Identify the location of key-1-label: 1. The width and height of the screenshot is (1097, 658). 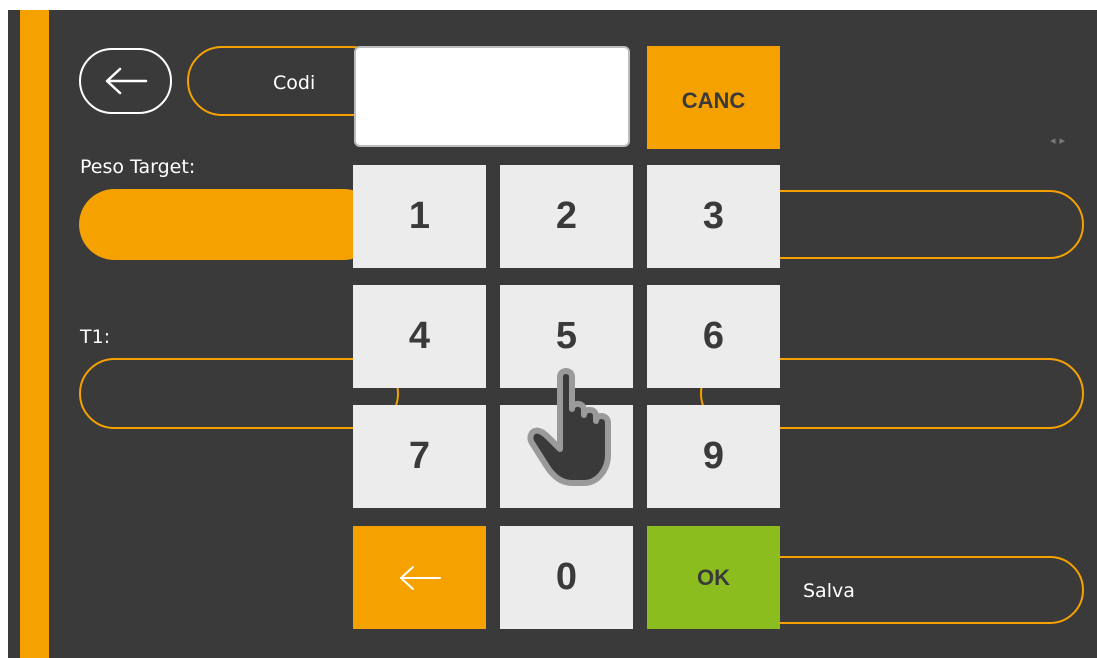
(419, 216).